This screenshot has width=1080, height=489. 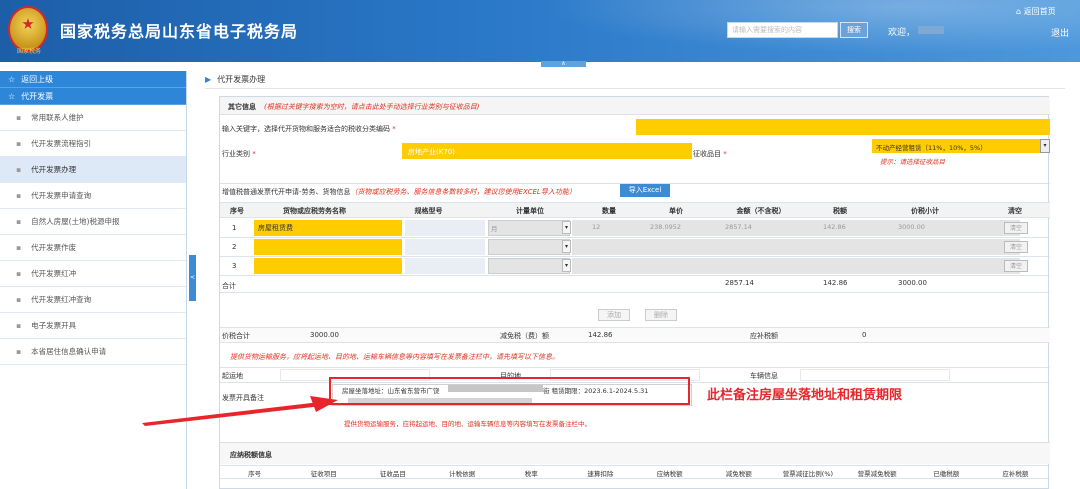 What do you see at coordinates (208, 79) in the screenshot?
I see `arrow-right-icon: ▶` at bounding box center [208, 79].